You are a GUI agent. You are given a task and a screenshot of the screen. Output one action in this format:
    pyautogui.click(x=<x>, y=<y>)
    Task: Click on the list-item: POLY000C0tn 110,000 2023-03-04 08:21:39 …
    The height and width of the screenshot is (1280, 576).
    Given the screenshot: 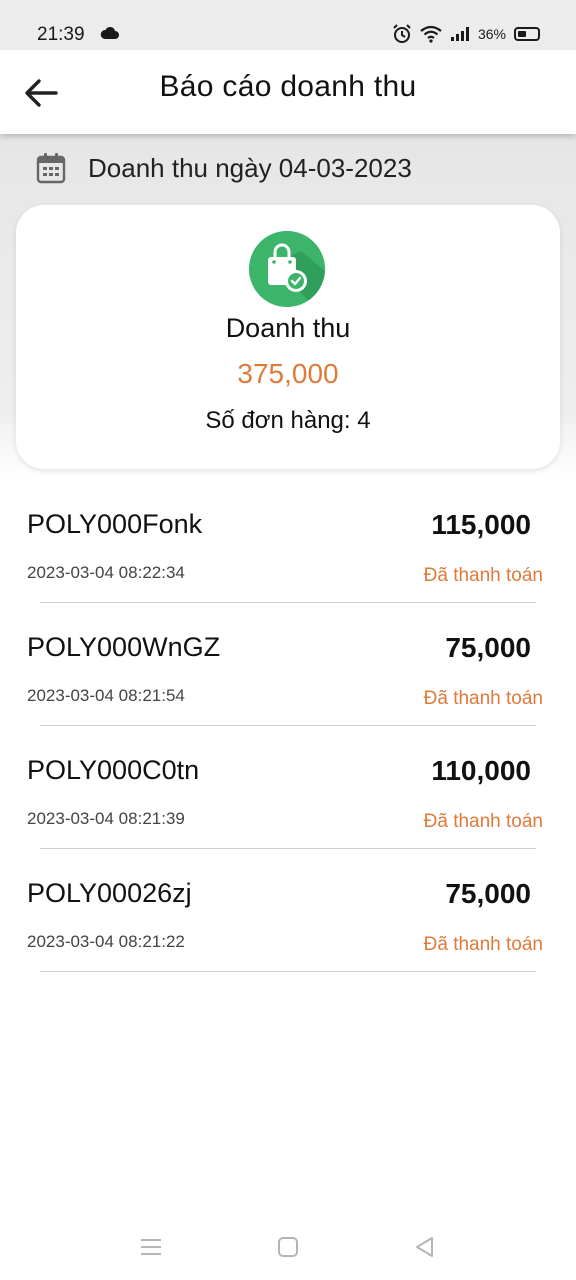 What is the action you would take?
    pyautogui.click(x=288, y=794)
    